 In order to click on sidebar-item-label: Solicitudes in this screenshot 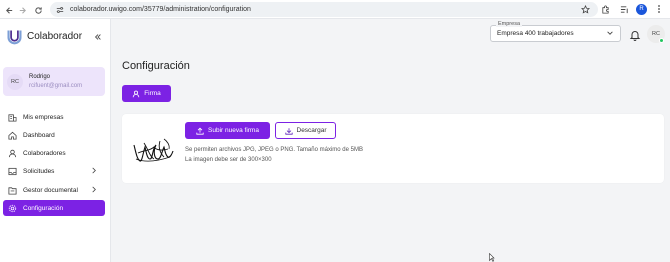, I will do `click(39, 171)`.